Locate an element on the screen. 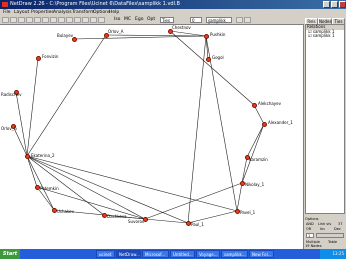 This screenshot has height=259, width=346. open-icon is located at coordinates (5, 20).